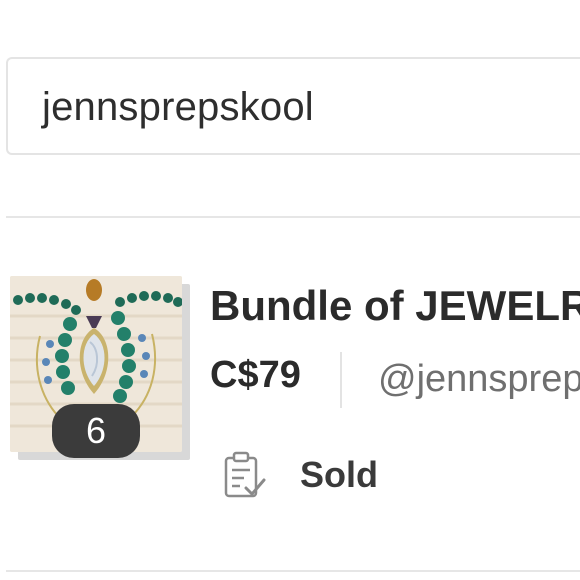 This screenshot has height=580, width=580. Describe the element at coordinates (395, 306) in the screenshot. I see `listing-title: Bundle of JEWELRY` at that location.